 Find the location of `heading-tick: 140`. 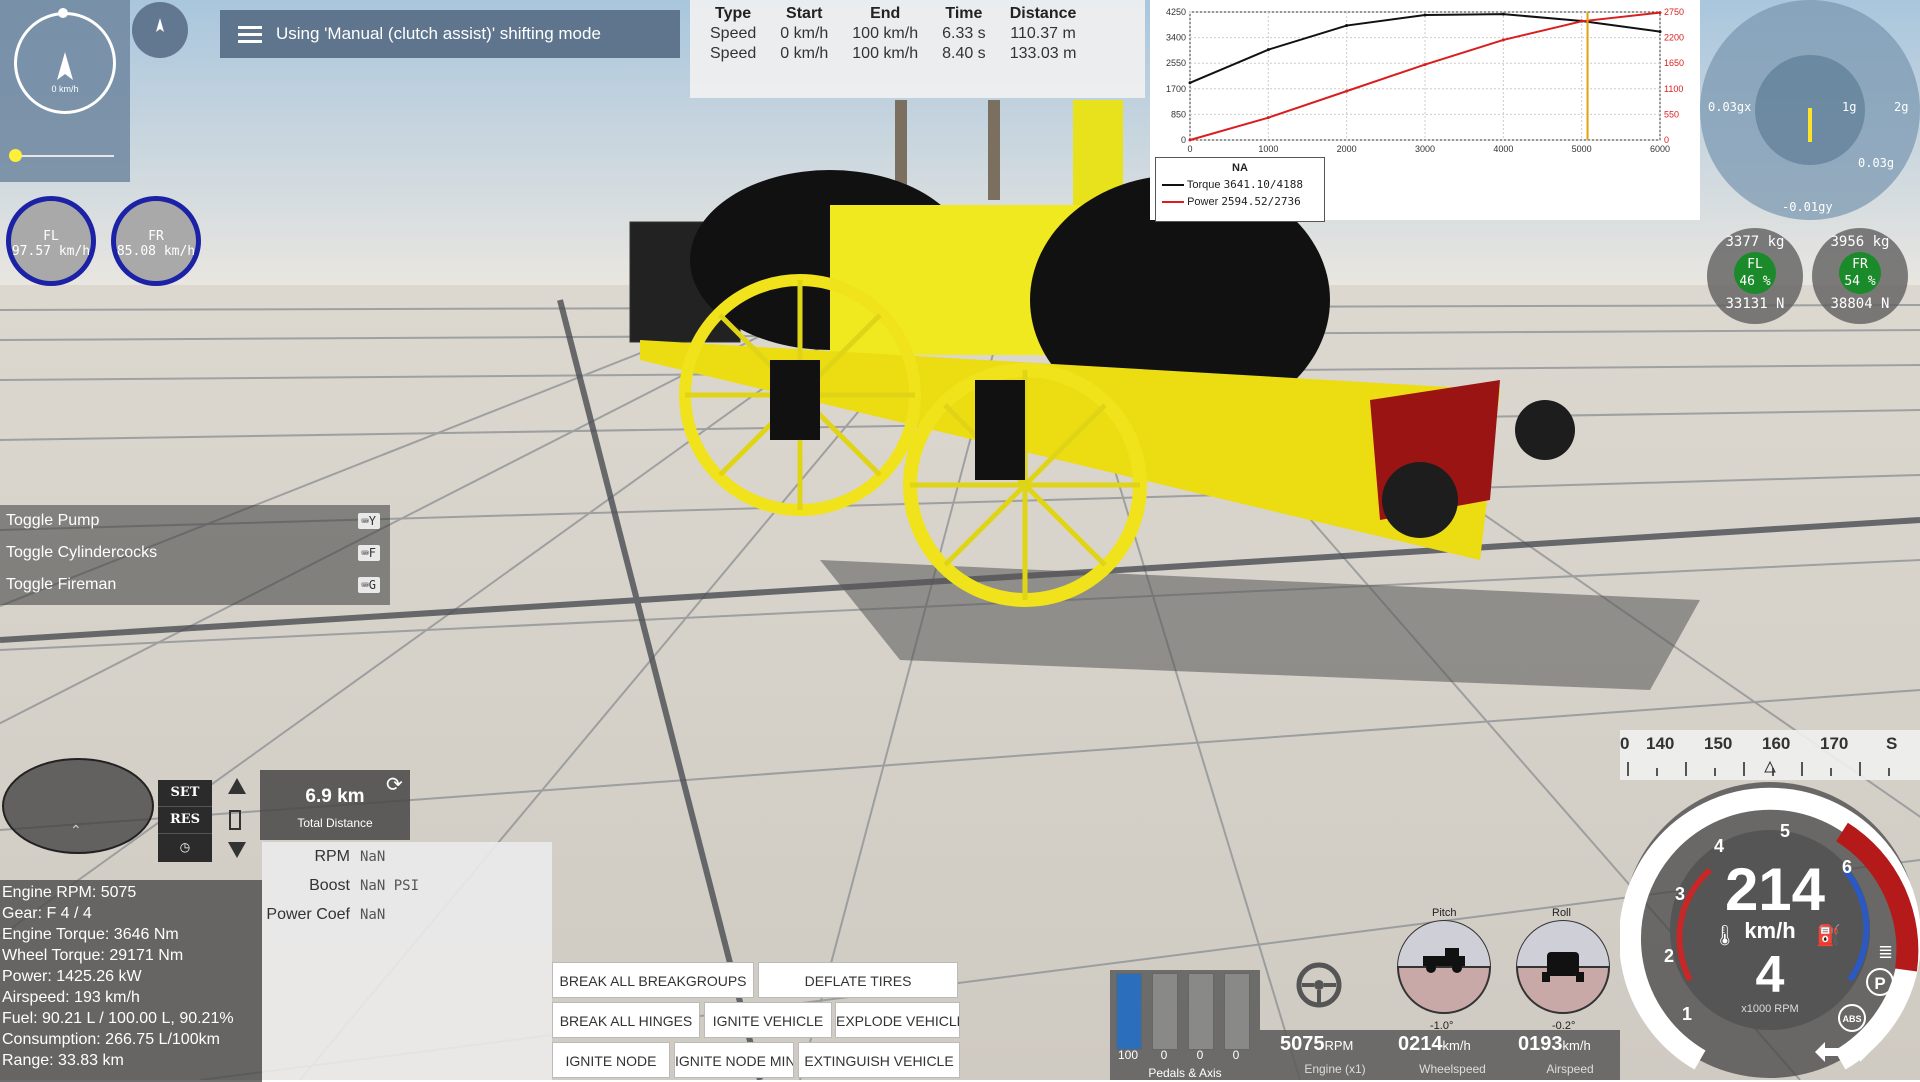

heading-tick: 140 is located at coordinates (1660, 743).